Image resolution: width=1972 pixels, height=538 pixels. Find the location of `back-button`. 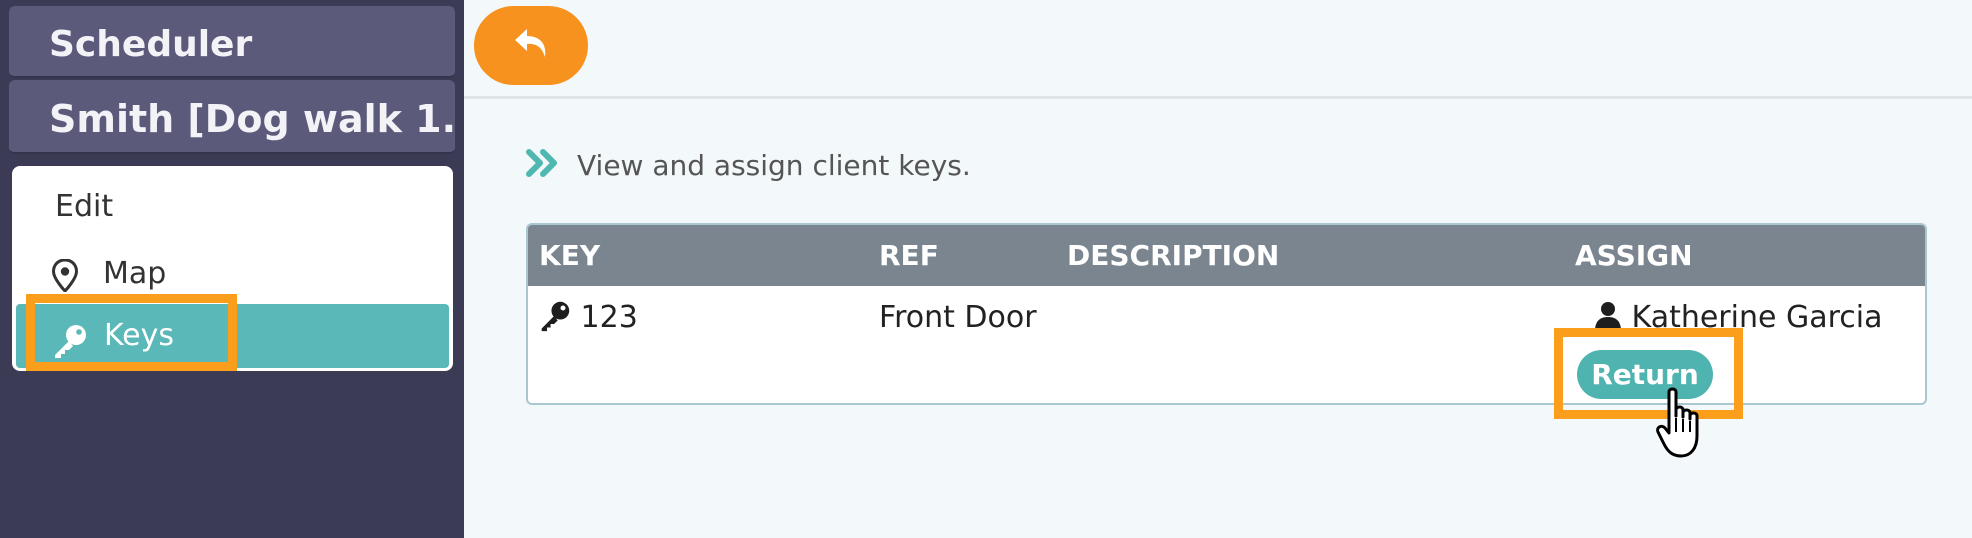

back-button is located at coordinates (531, 45).